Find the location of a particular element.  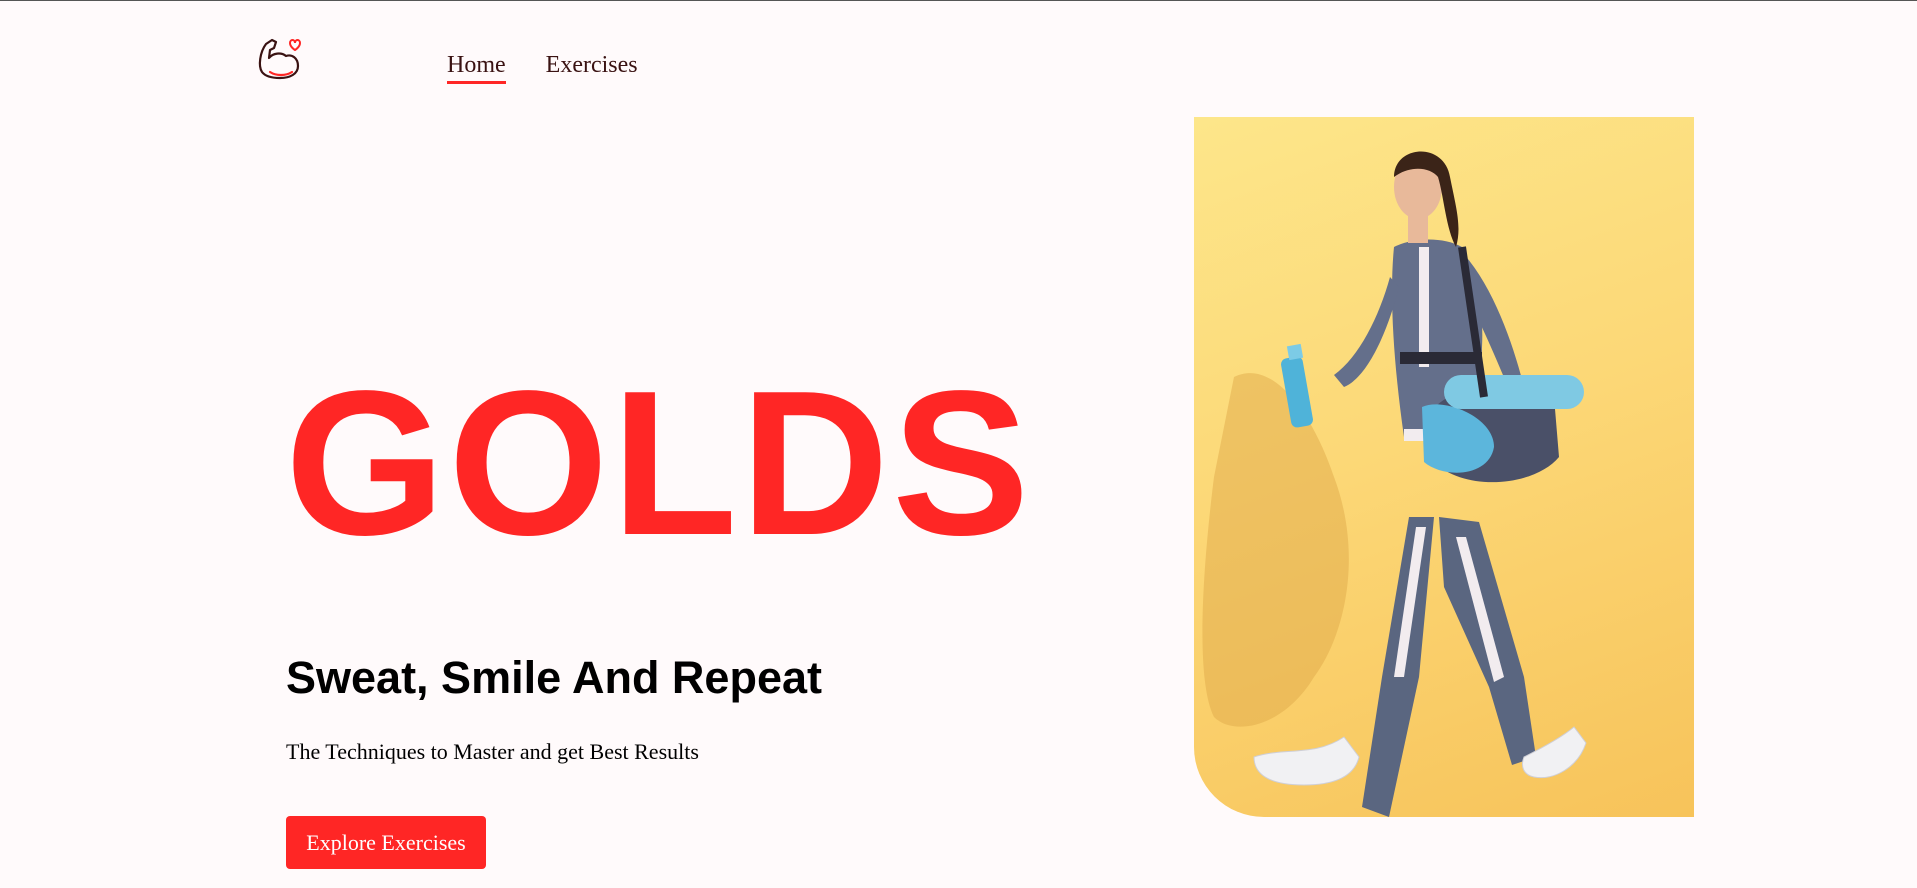

nav-home-link: Home is located at coordinates (476, 68).